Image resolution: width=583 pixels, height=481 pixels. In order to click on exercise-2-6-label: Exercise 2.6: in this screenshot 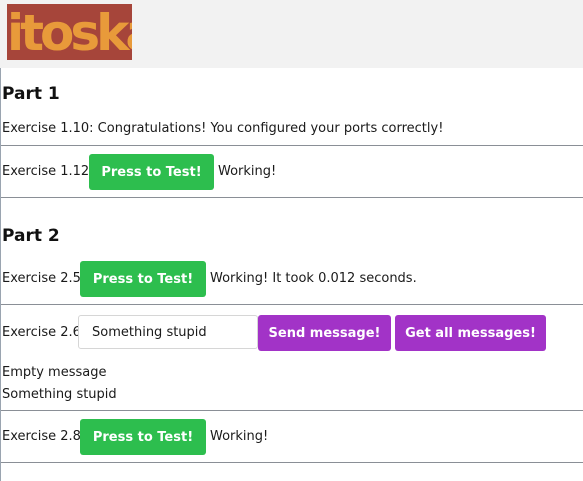, I will do `click(44, 332)`.